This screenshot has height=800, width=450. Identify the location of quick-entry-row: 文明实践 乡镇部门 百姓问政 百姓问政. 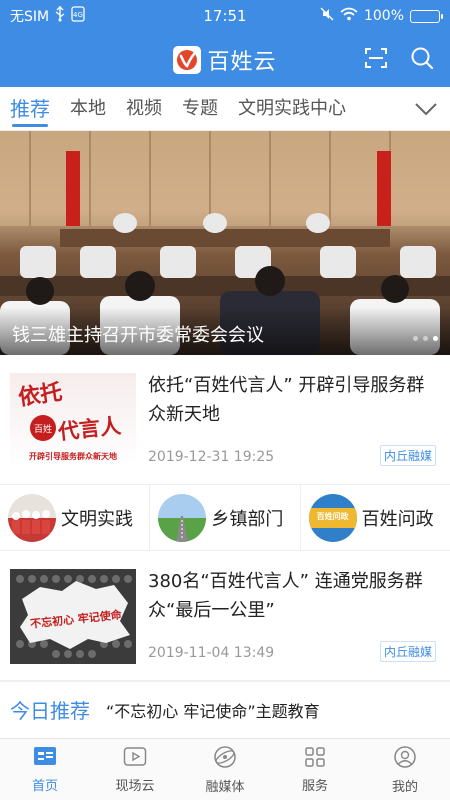
(225, 518).